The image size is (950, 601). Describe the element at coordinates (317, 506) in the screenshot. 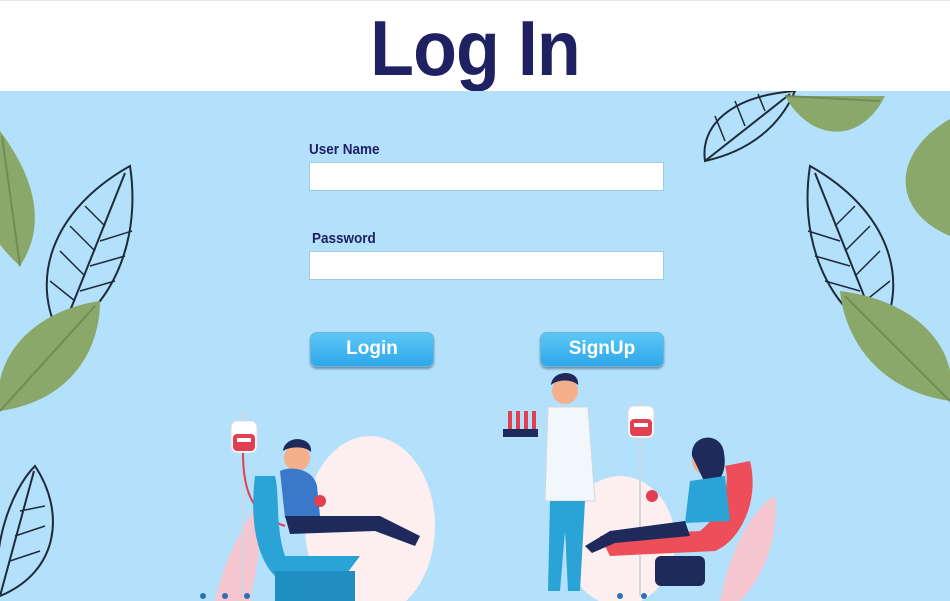

I see `blood-donation-illustration-left` at that location.